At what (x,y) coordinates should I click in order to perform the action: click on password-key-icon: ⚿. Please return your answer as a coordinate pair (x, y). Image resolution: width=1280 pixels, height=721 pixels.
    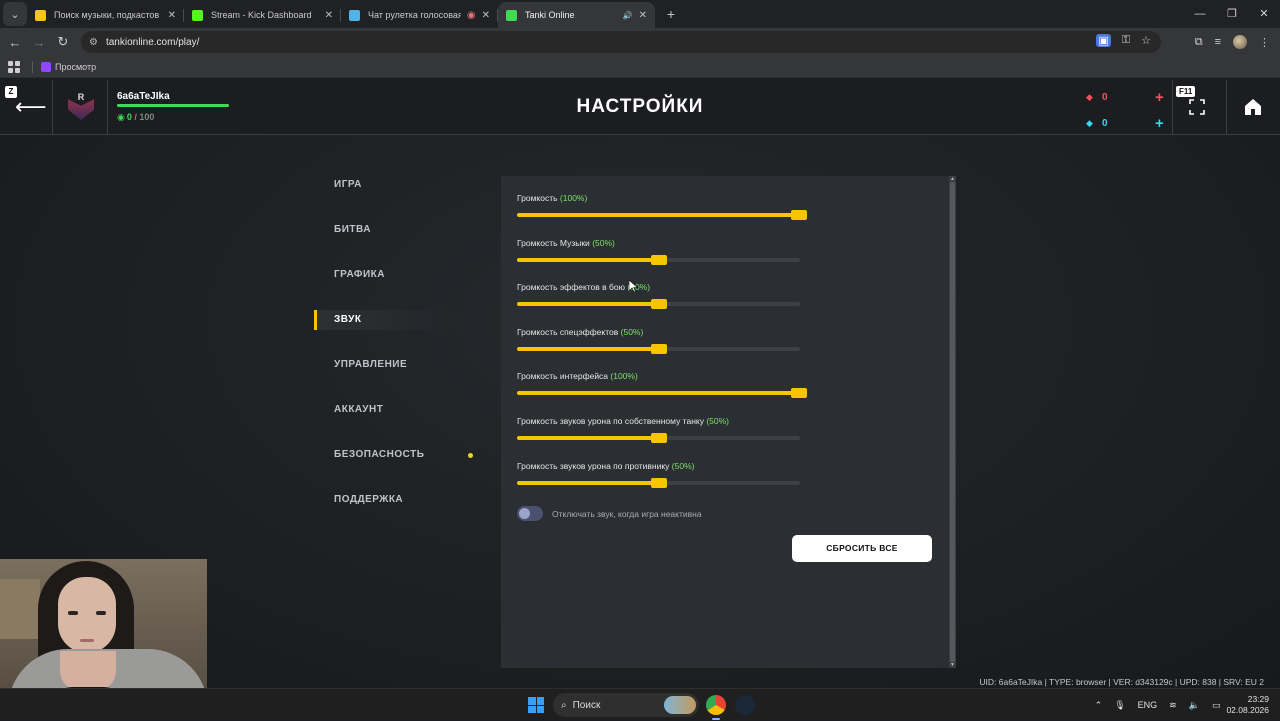
    Looking at the image, I should click on (1126, 40).